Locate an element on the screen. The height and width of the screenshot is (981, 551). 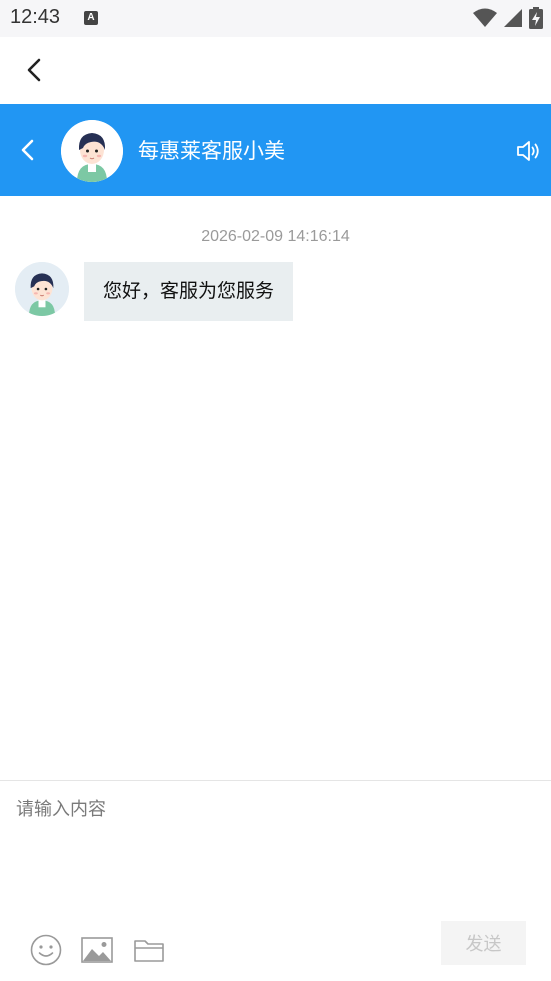
status-icons is located at coordinates (508, 18).